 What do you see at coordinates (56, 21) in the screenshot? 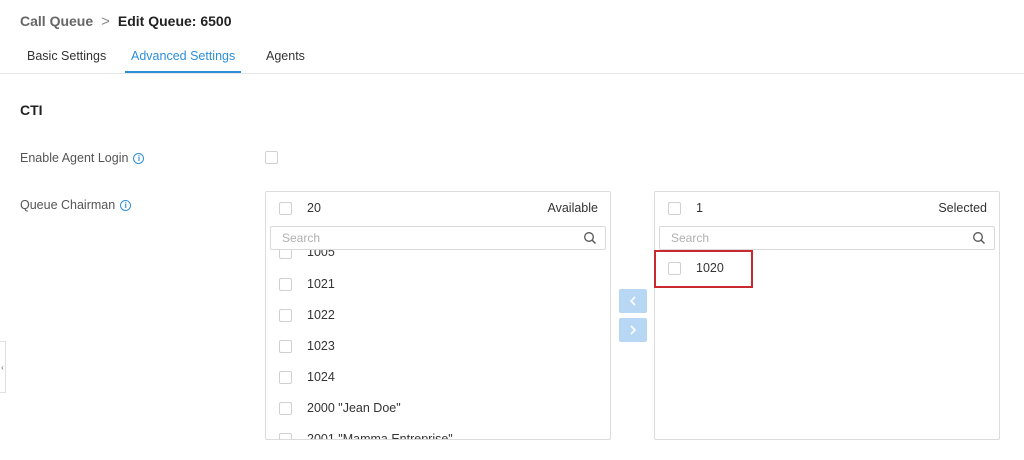
I see `breadcrumb-call-queue-link: Call Queue` at bounding box center [56, 21].